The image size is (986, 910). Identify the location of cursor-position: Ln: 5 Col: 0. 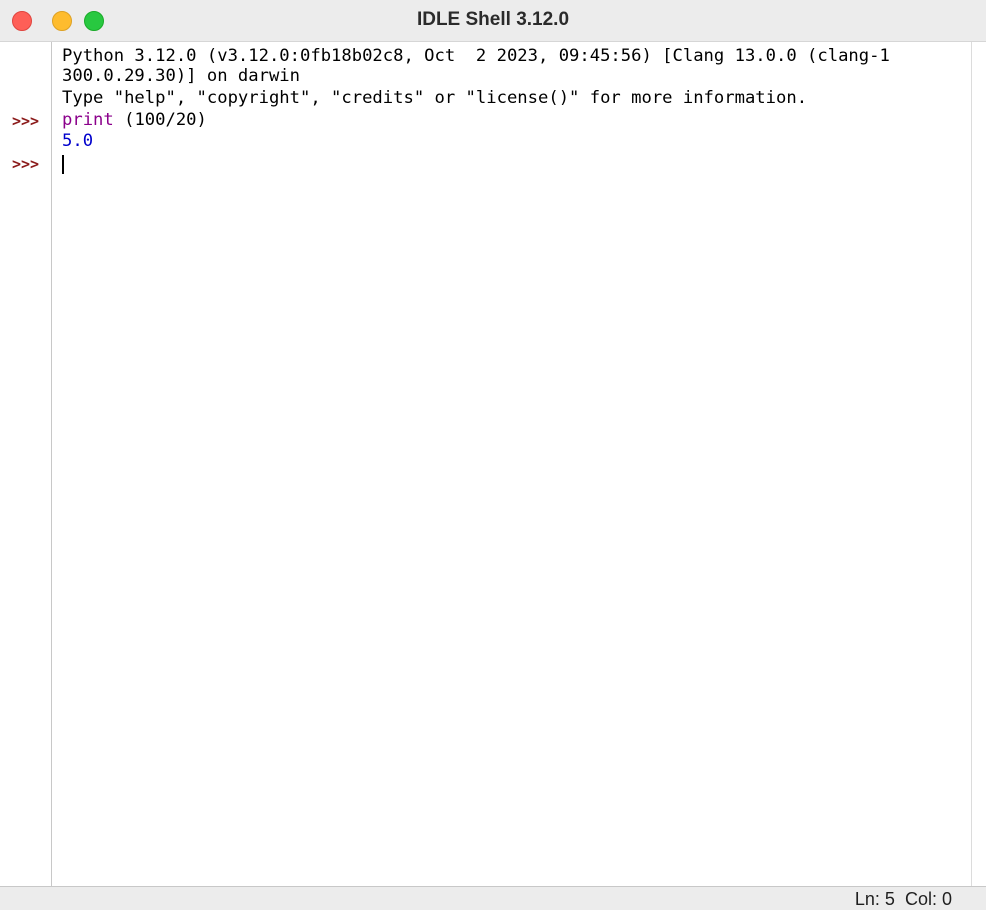
(903, 899).